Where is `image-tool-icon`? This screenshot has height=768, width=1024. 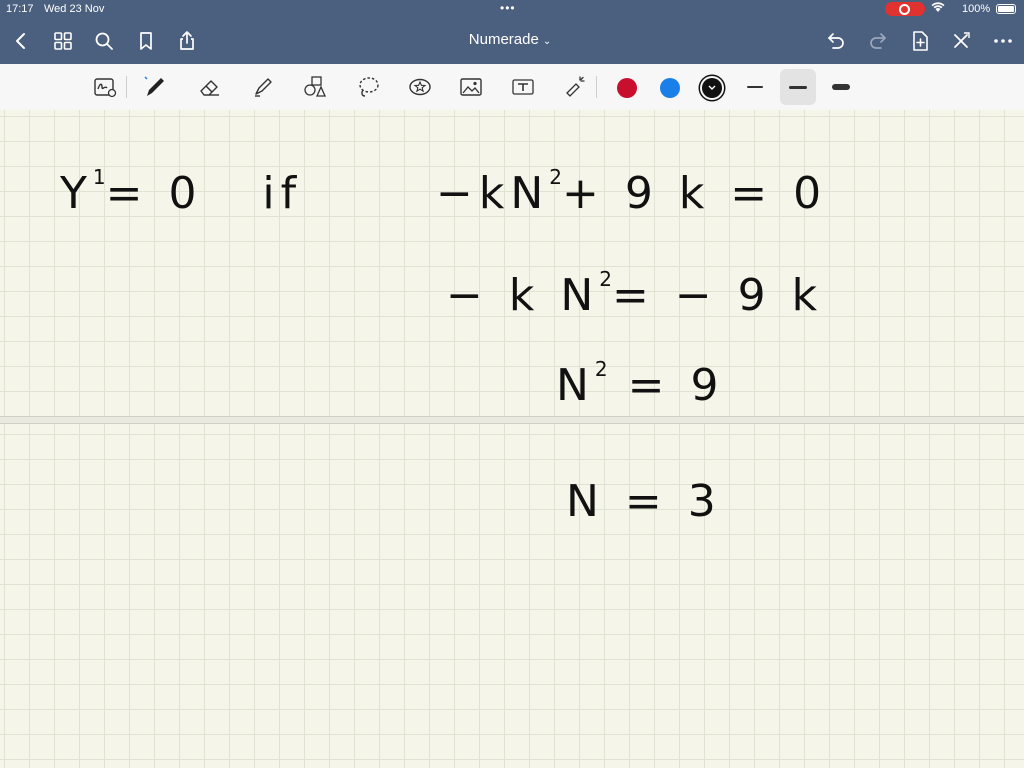 image-tool-icon is located at coordinates (471, 87).